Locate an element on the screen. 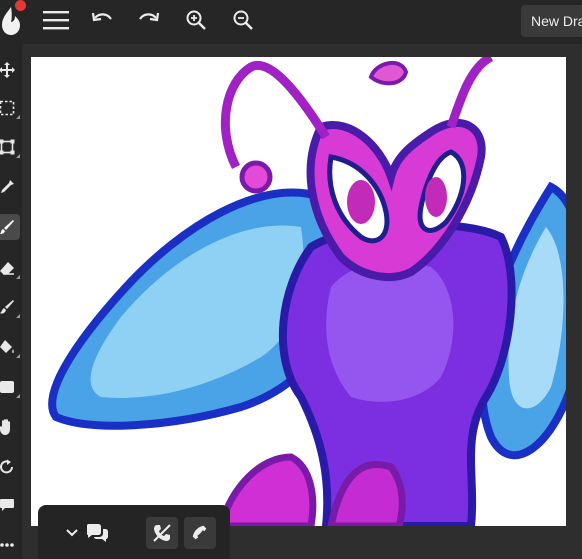 The height and width of the screenshot is (559, 582). mute-voice-icon is located at coordinates (162, 533).